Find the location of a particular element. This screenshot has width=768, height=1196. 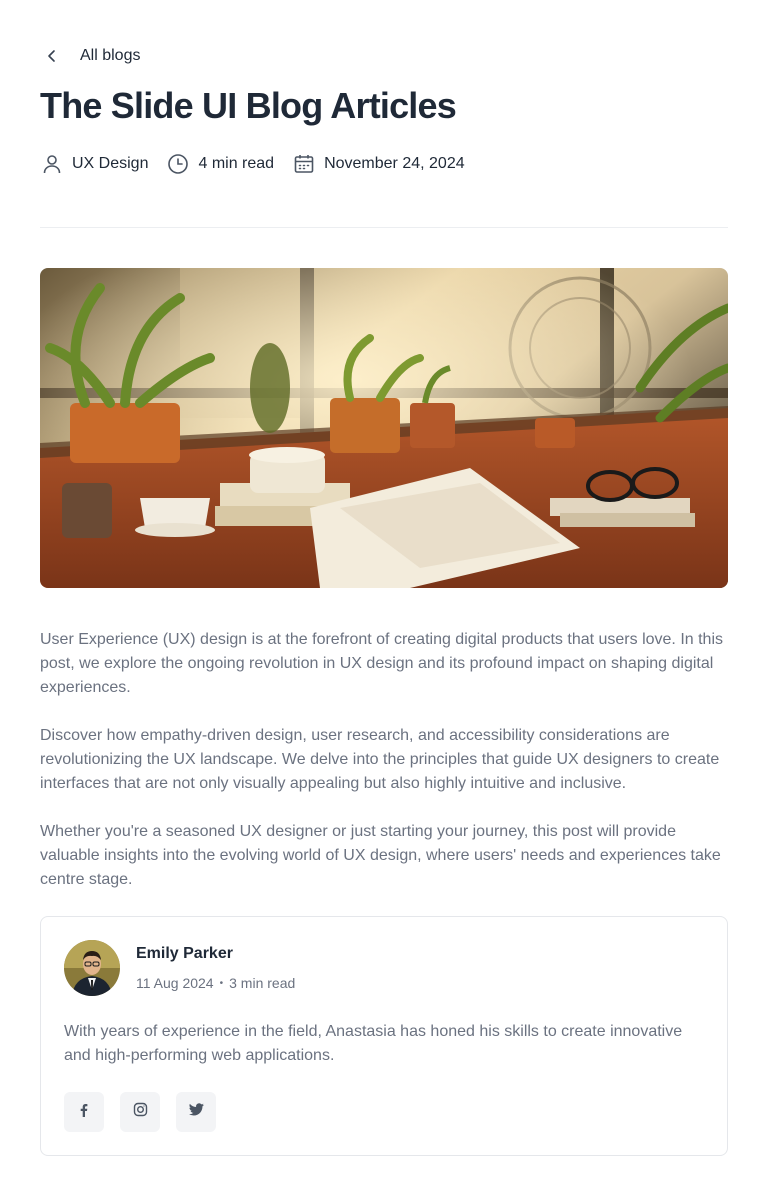

instagram-icon is located at coordinates (140, 1112).